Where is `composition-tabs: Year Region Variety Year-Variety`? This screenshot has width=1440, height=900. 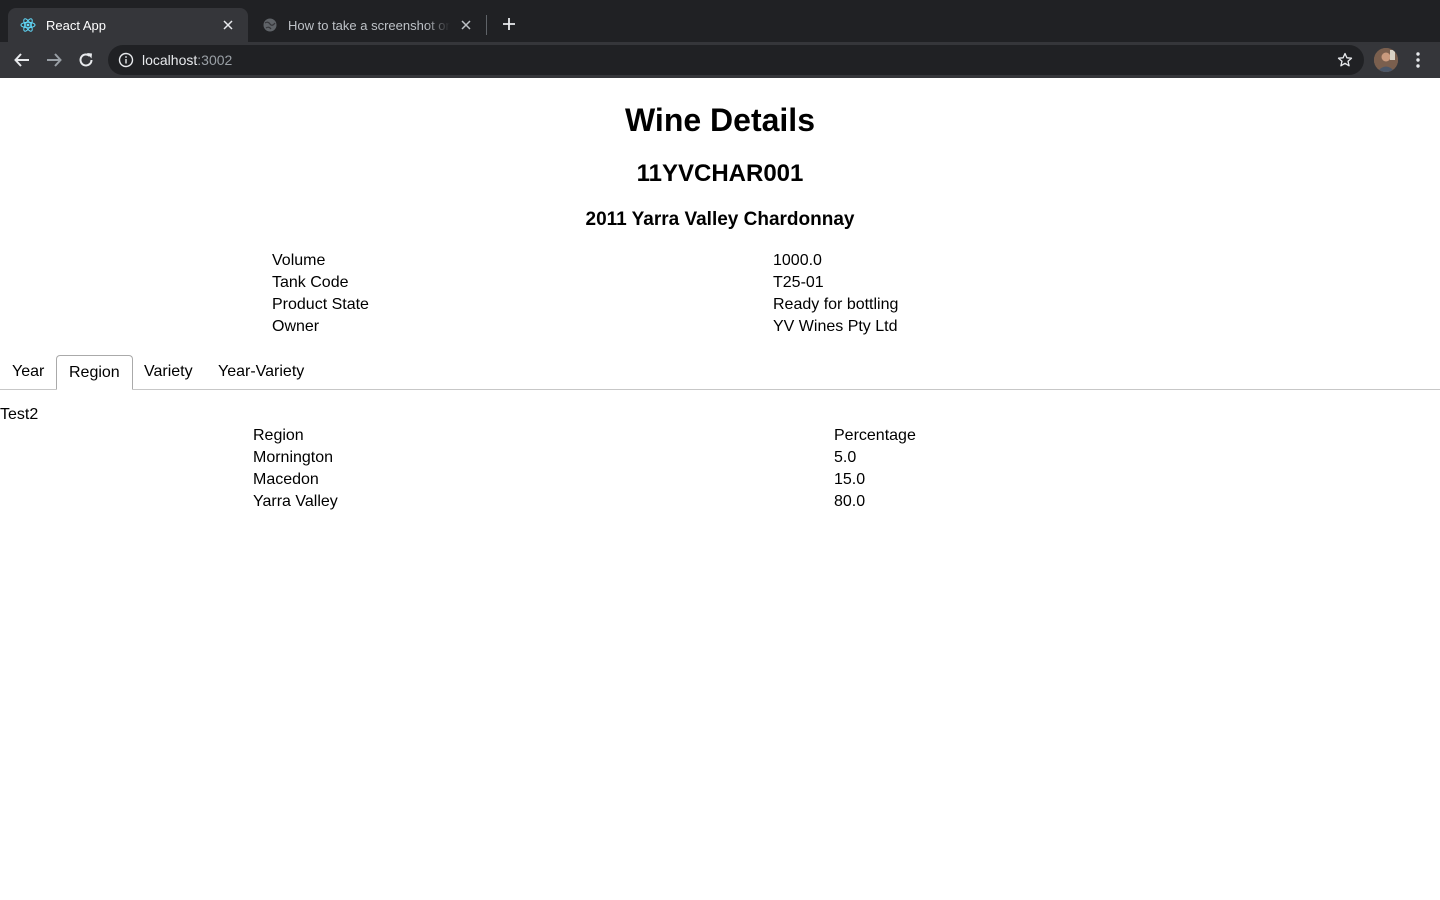 composition-tabs: Year Region Variety Year-Variety is located at coordinates (720, 372).